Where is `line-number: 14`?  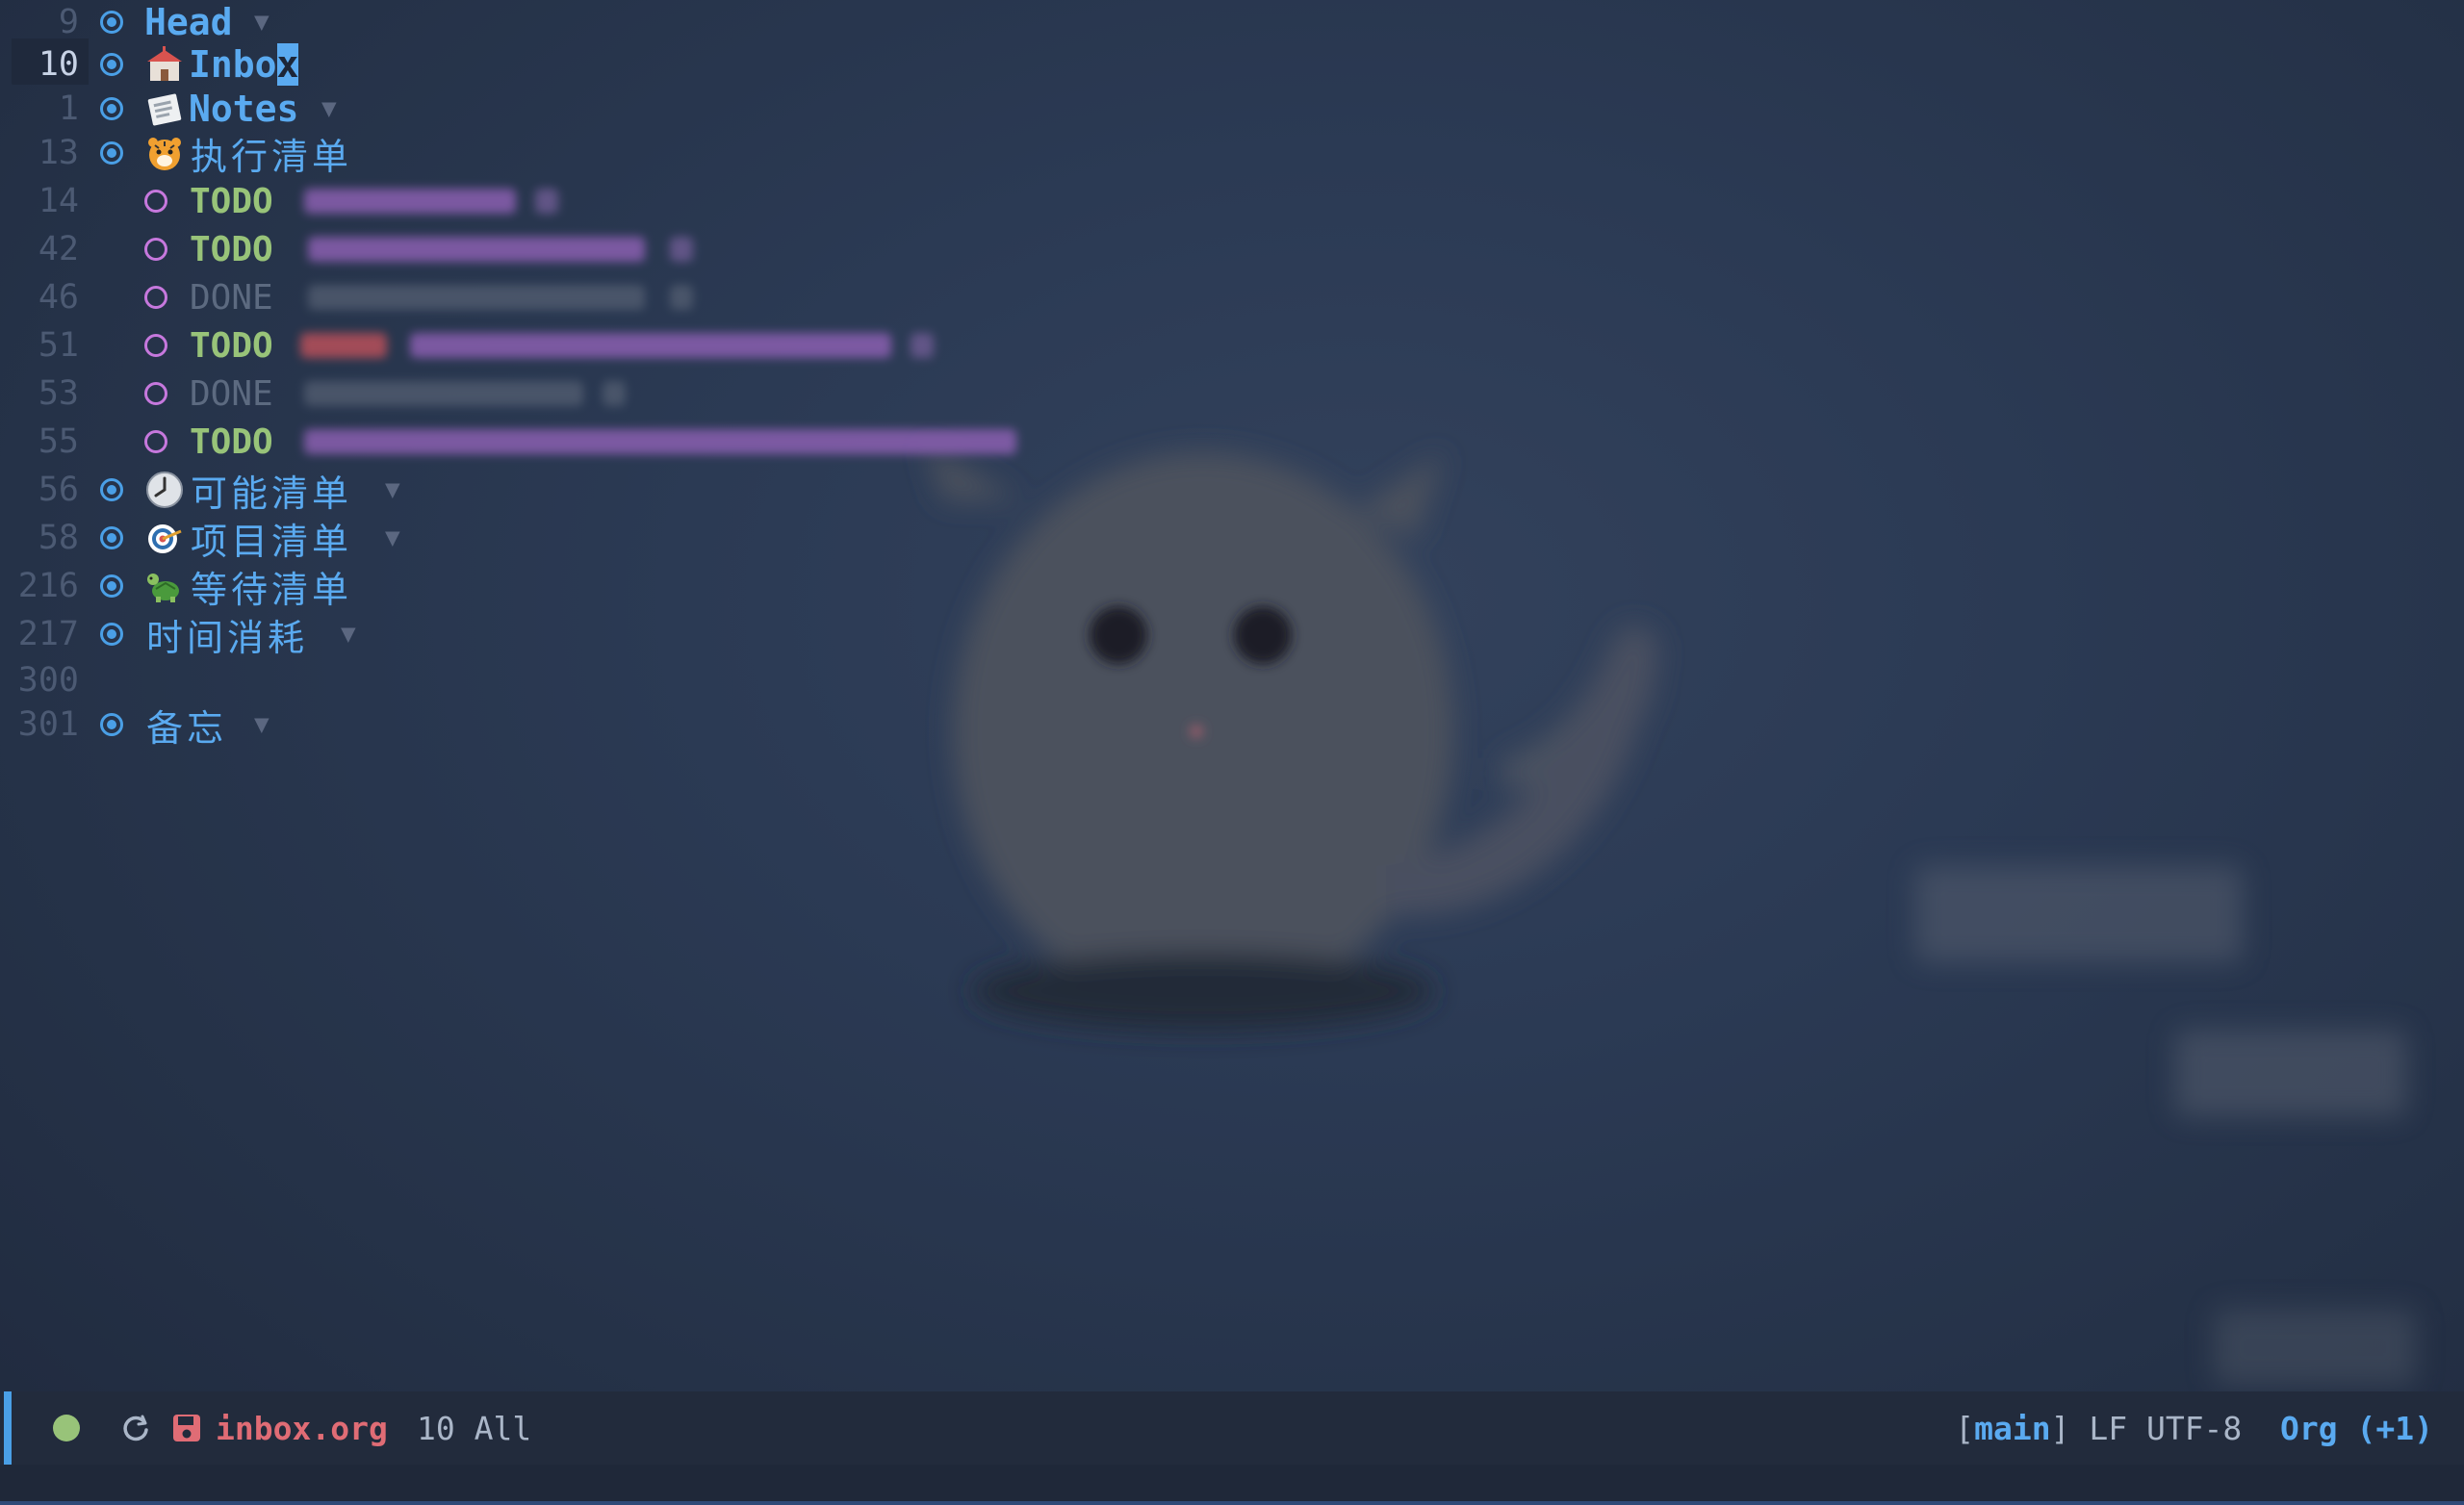
line-number: 14 is located at coordinates (58, 201).